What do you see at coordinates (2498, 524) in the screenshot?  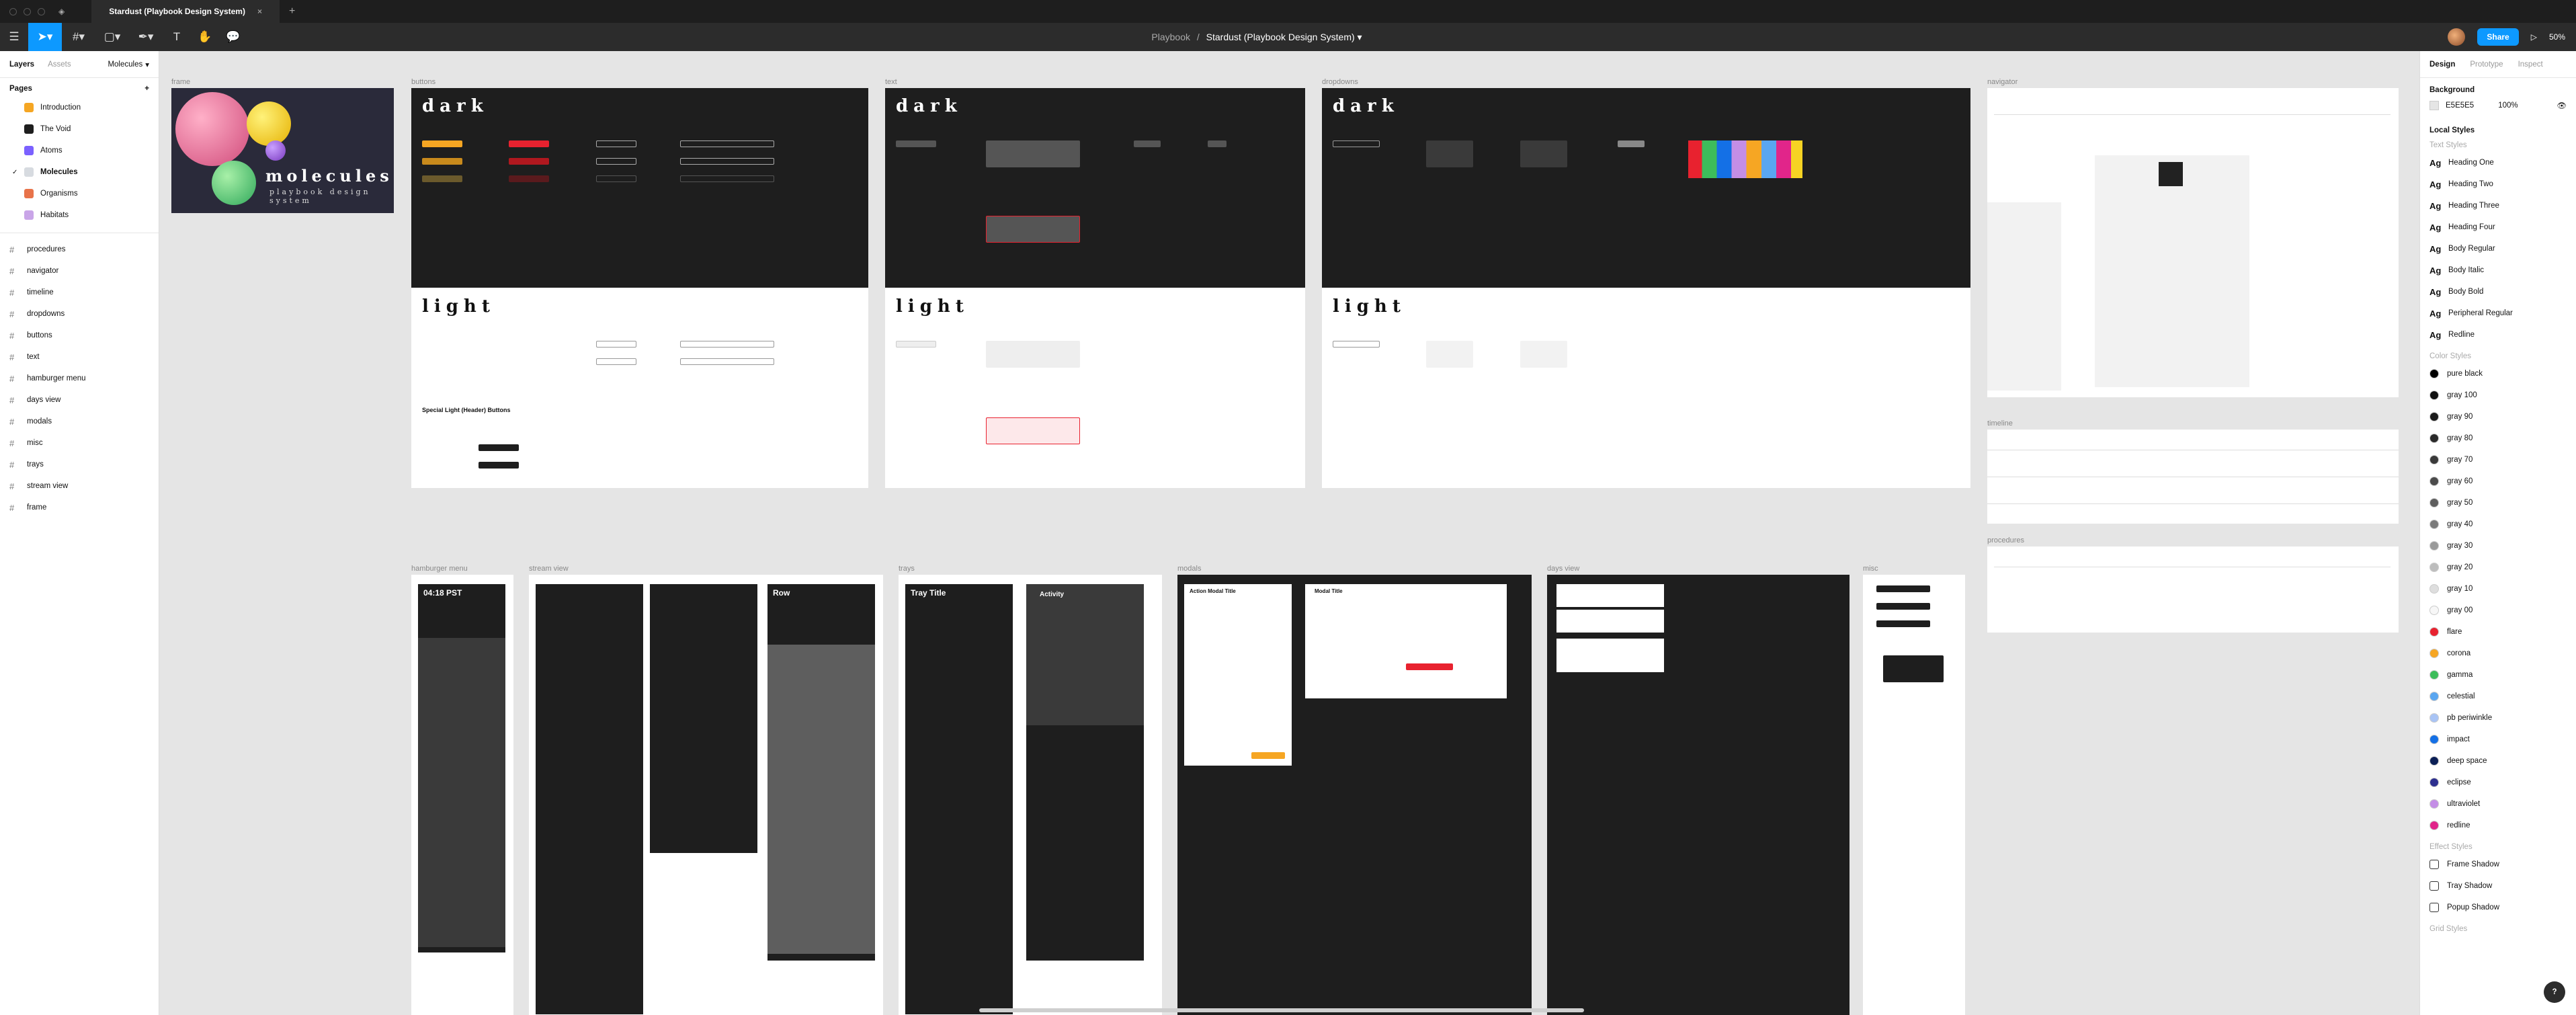 I see `color-style-item: gray 40` at bounding box center [2498, 524].